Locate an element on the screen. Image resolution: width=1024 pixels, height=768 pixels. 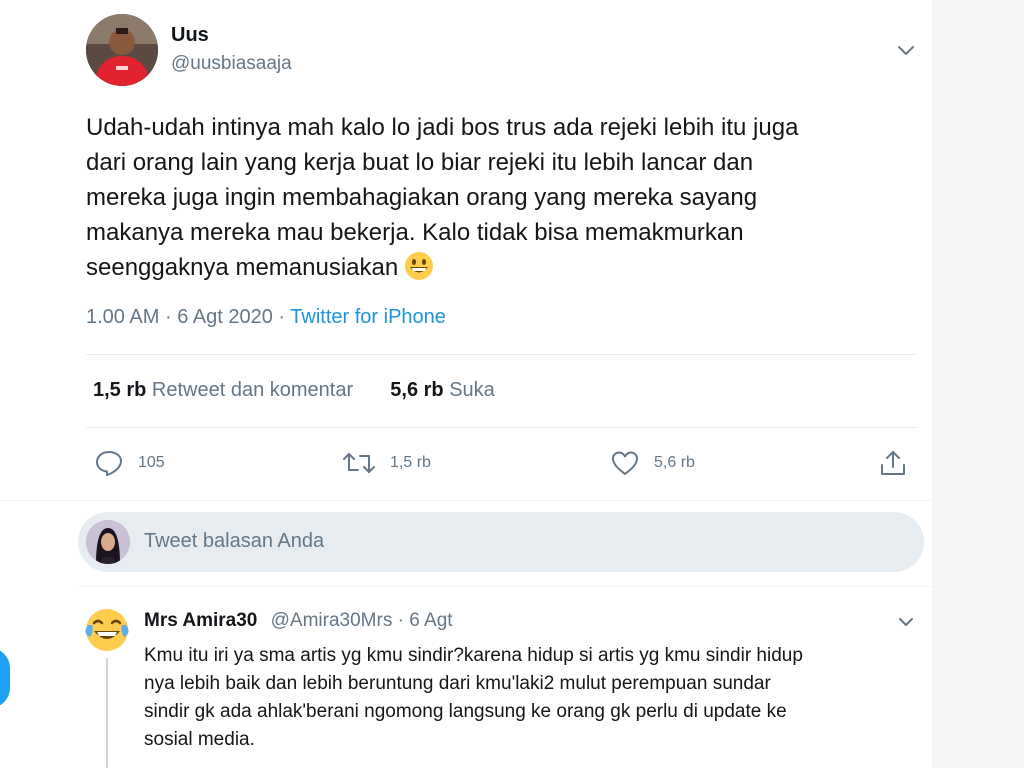
retweet-button: 1,5 rb is located at coordinates (386, 463).